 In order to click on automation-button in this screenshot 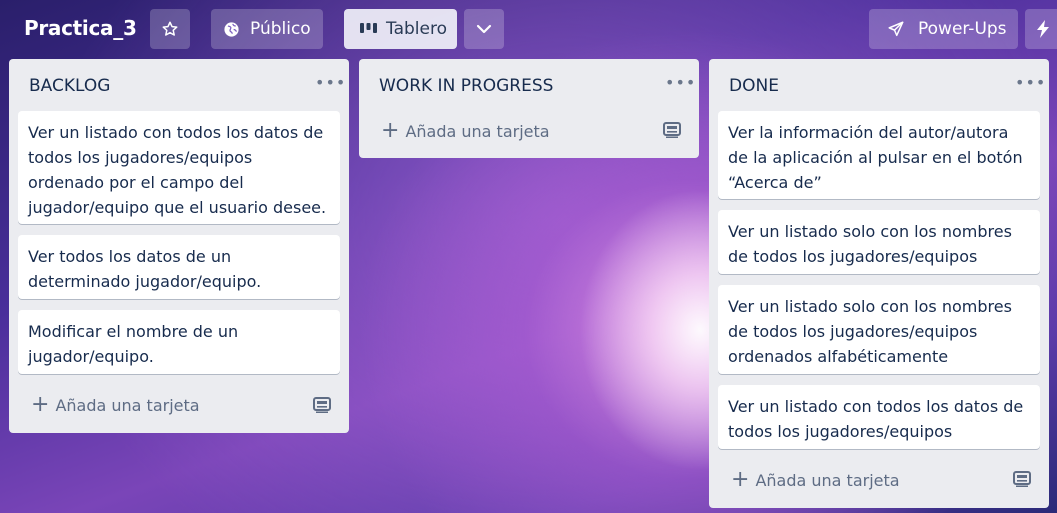, I will do `click(1041, 29)`.